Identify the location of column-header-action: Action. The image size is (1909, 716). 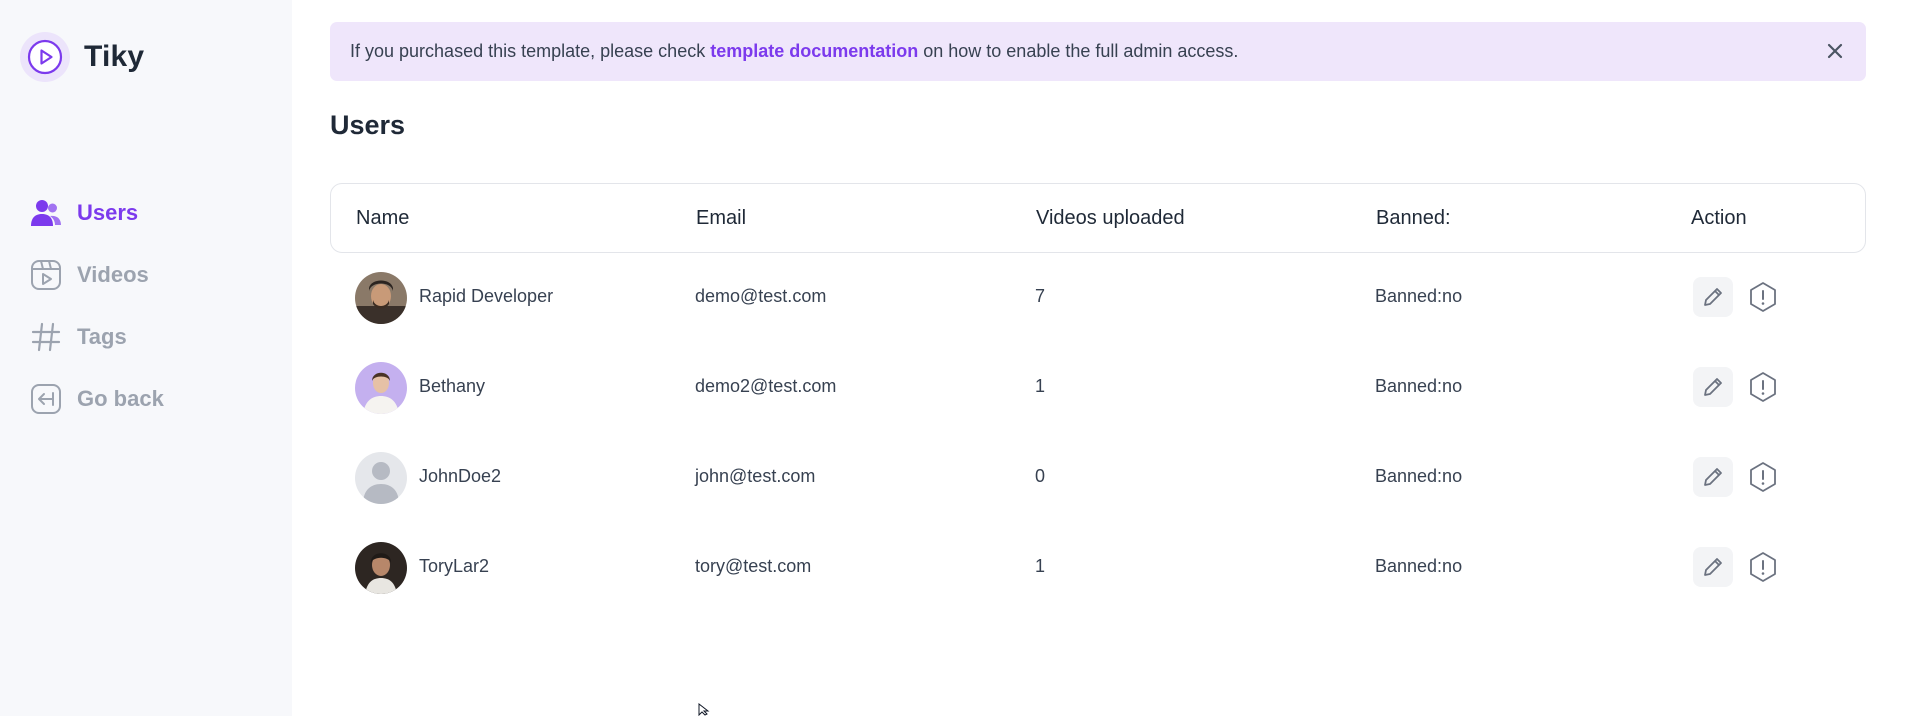
(1719, 218).